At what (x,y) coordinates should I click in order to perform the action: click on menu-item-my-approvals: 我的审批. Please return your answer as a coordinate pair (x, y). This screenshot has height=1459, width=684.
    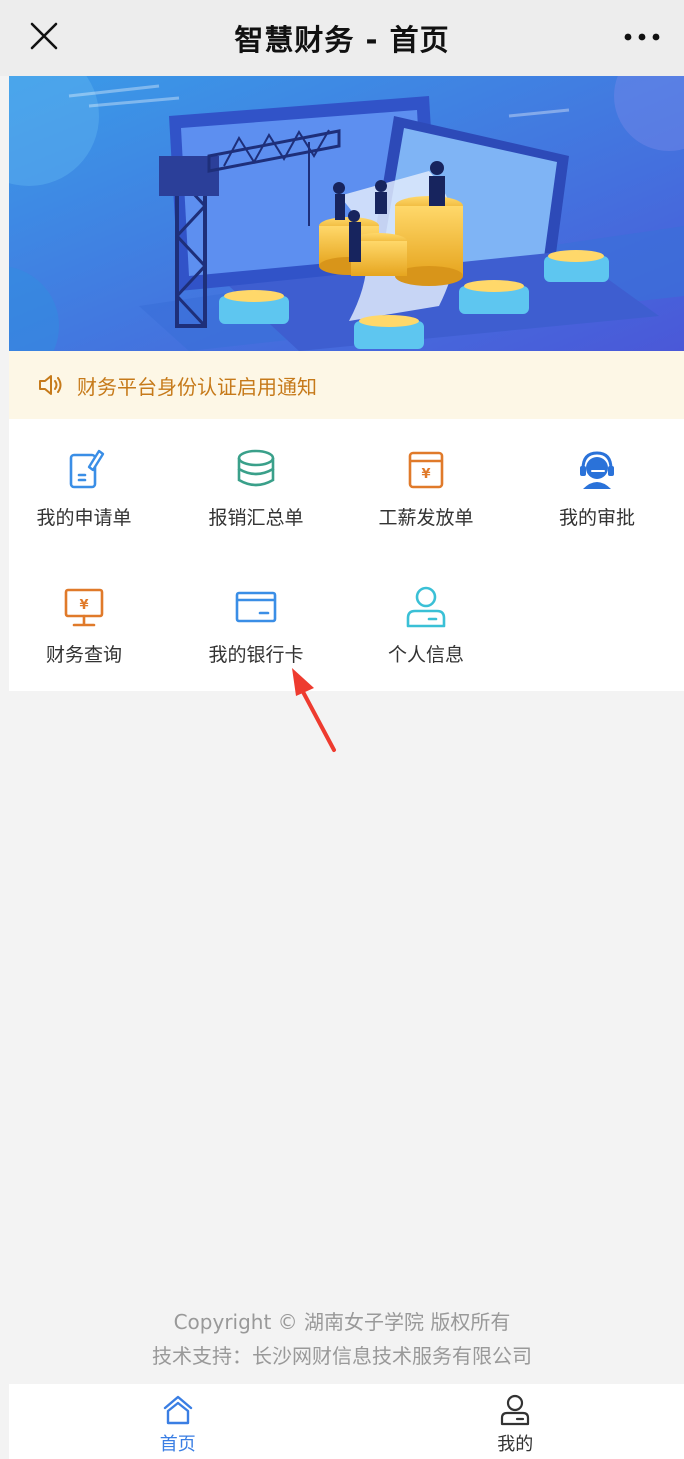
    Looking at the image, I should click on (597, 497).